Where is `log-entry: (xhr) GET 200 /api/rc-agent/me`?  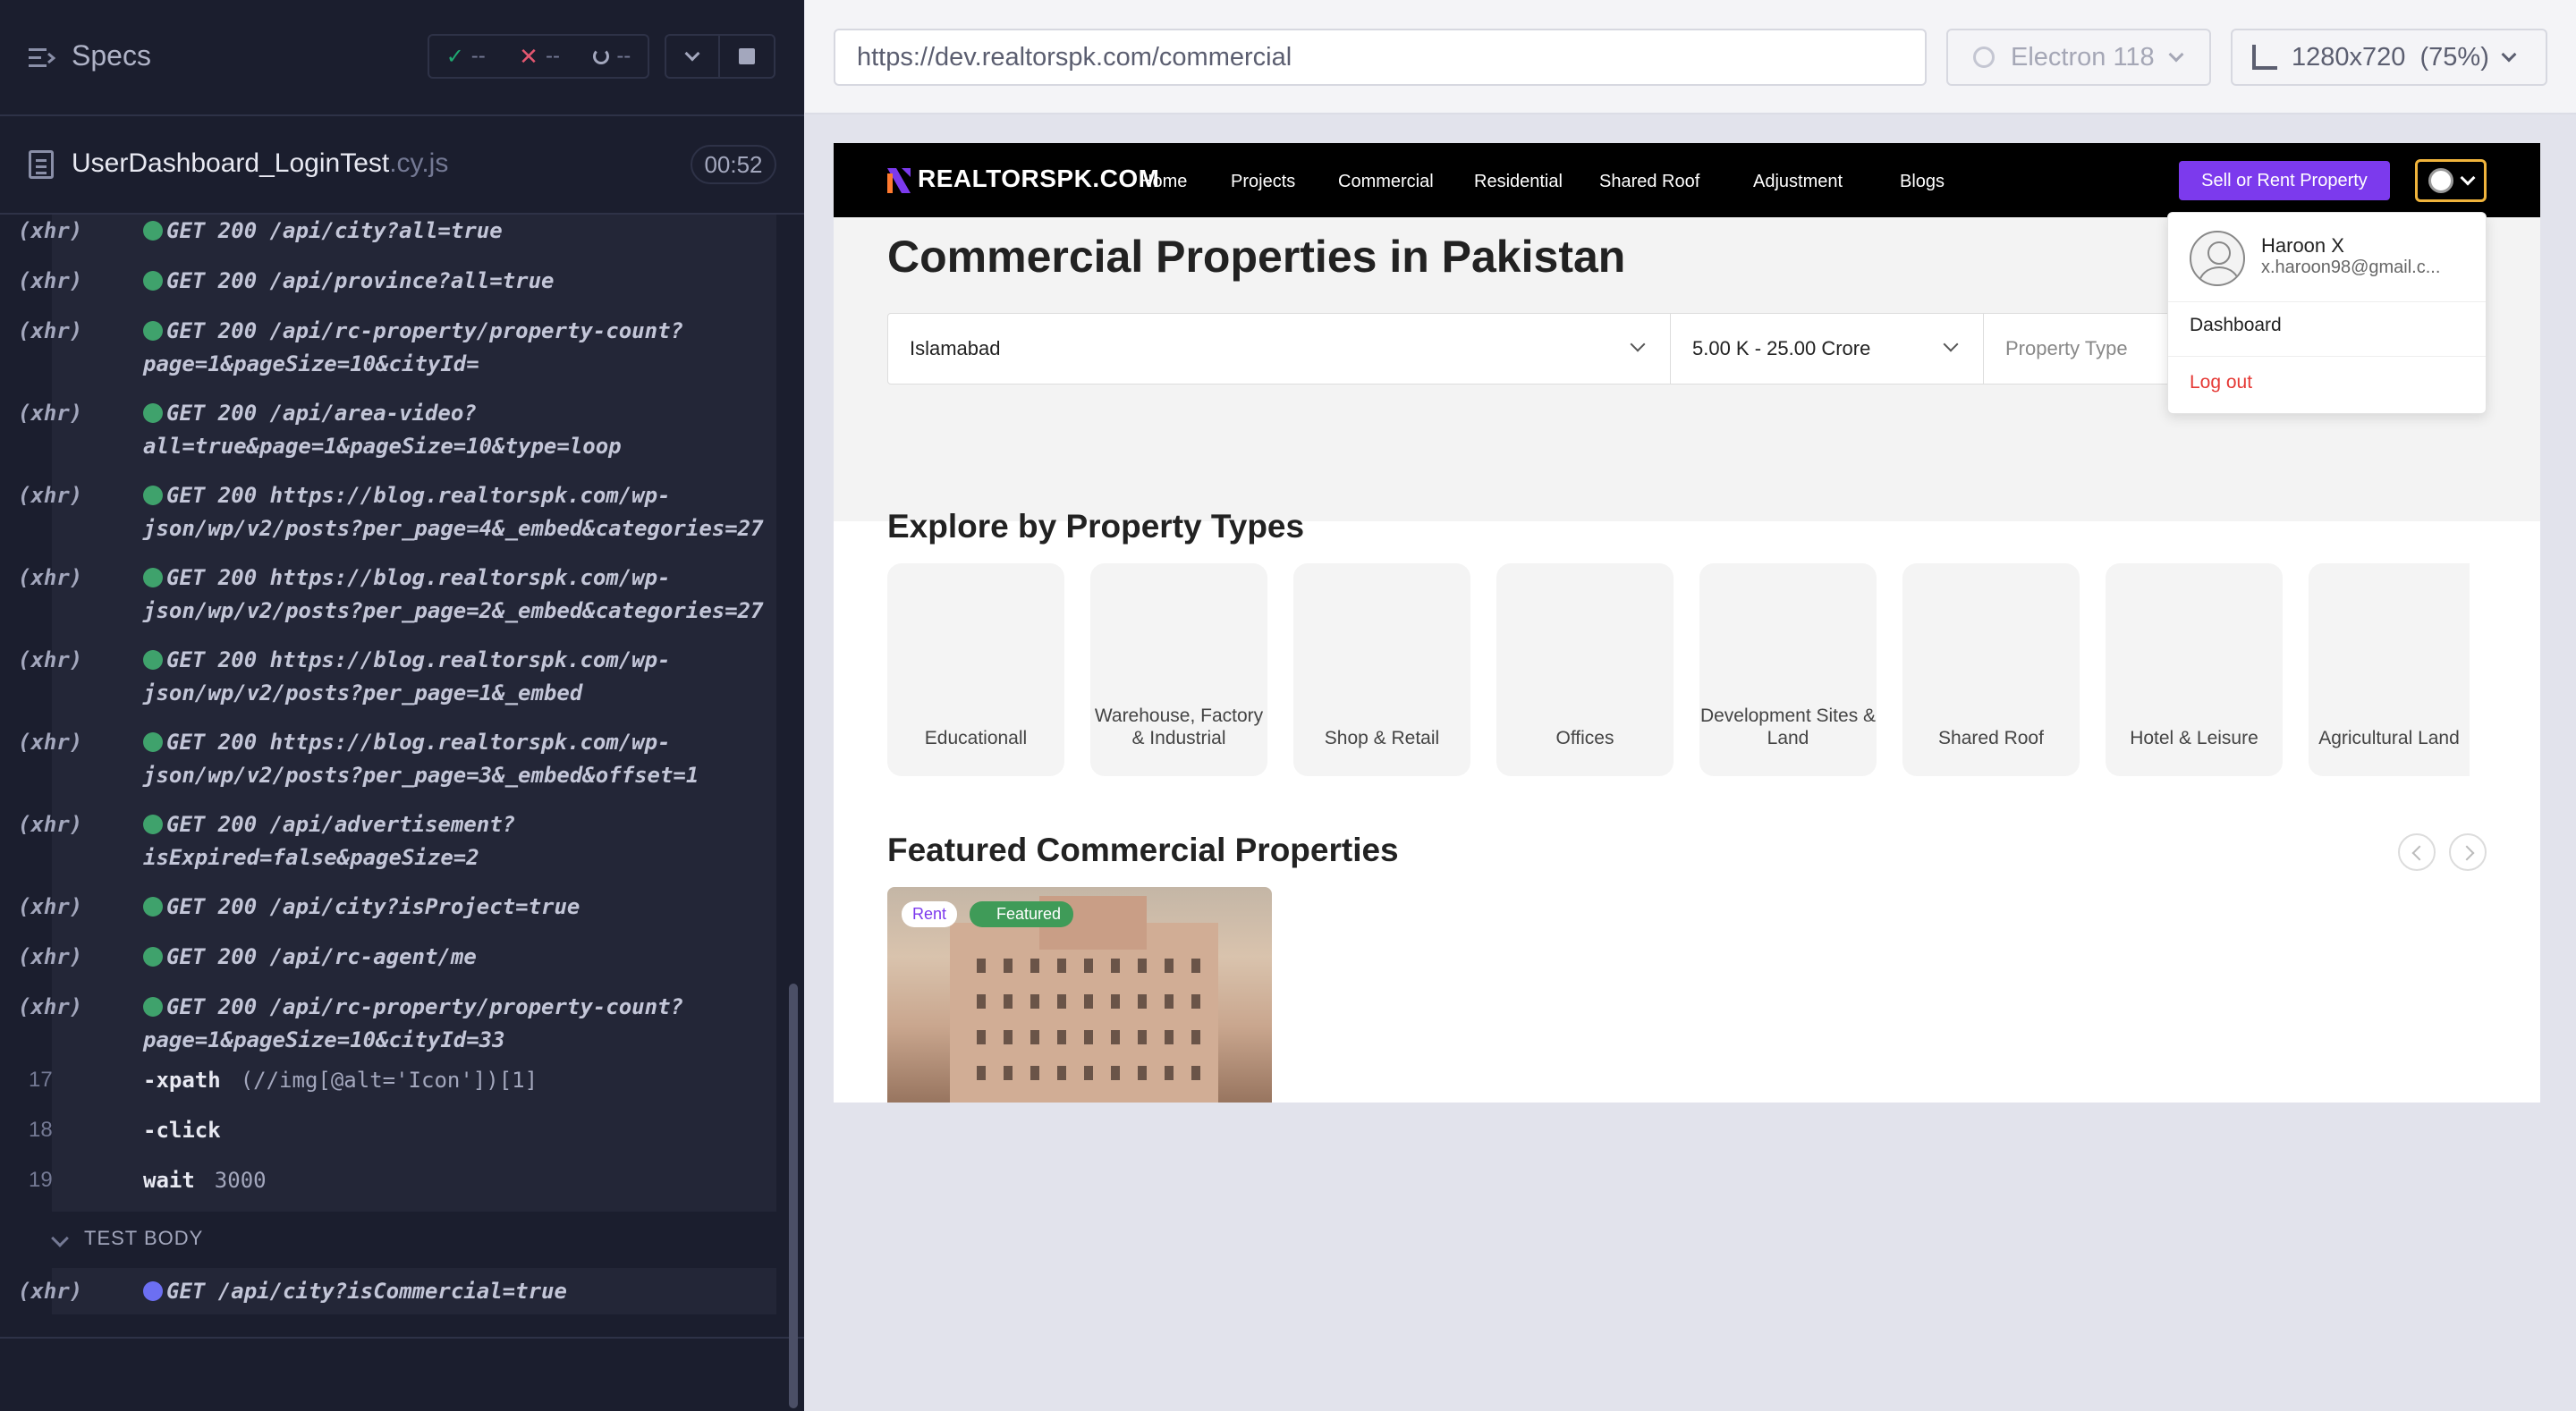 log-entry: (xhr) GET 200 /api/rc-agent/me is located at coordinates (402, 957).